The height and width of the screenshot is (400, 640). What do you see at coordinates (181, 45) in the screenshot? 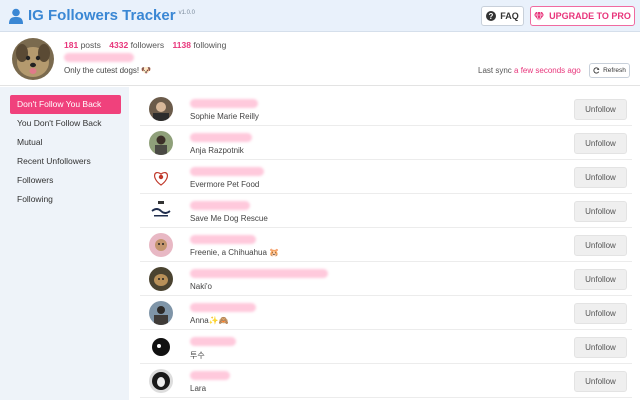
I see `following-count: 1138` at bounding box center [181, 45].